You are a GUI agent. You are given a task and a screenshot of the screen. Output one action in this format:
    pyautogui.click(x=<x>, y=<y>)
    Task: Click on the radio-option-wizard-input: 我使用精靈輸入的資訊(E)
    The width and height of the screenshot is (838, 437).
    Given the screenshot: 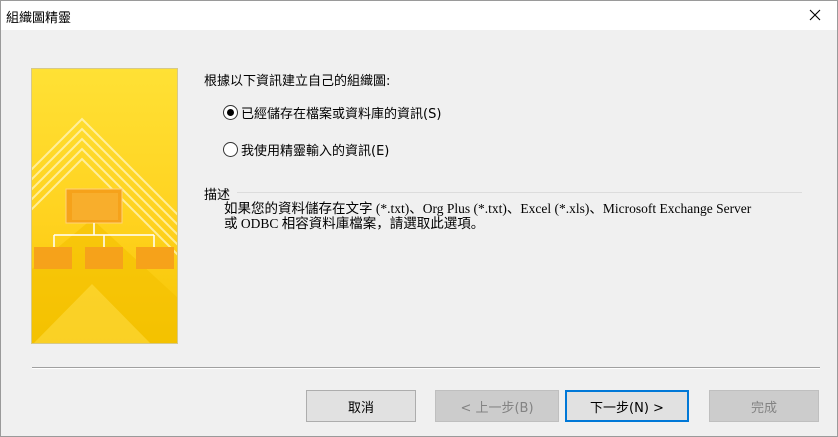 What is the action you would take?
    pyautogui.click(x=306, y=149)
    